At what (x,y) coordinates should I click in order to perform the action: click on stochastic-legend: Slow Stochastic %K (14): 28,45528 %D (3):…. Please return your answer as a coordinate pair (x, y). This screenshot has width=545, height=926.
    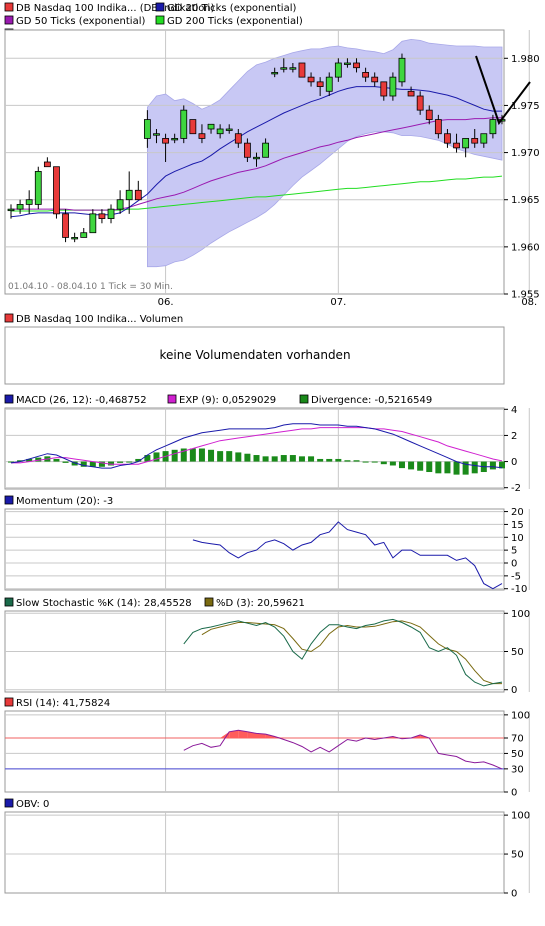
    Looking at the image, I should click on (154, 603).